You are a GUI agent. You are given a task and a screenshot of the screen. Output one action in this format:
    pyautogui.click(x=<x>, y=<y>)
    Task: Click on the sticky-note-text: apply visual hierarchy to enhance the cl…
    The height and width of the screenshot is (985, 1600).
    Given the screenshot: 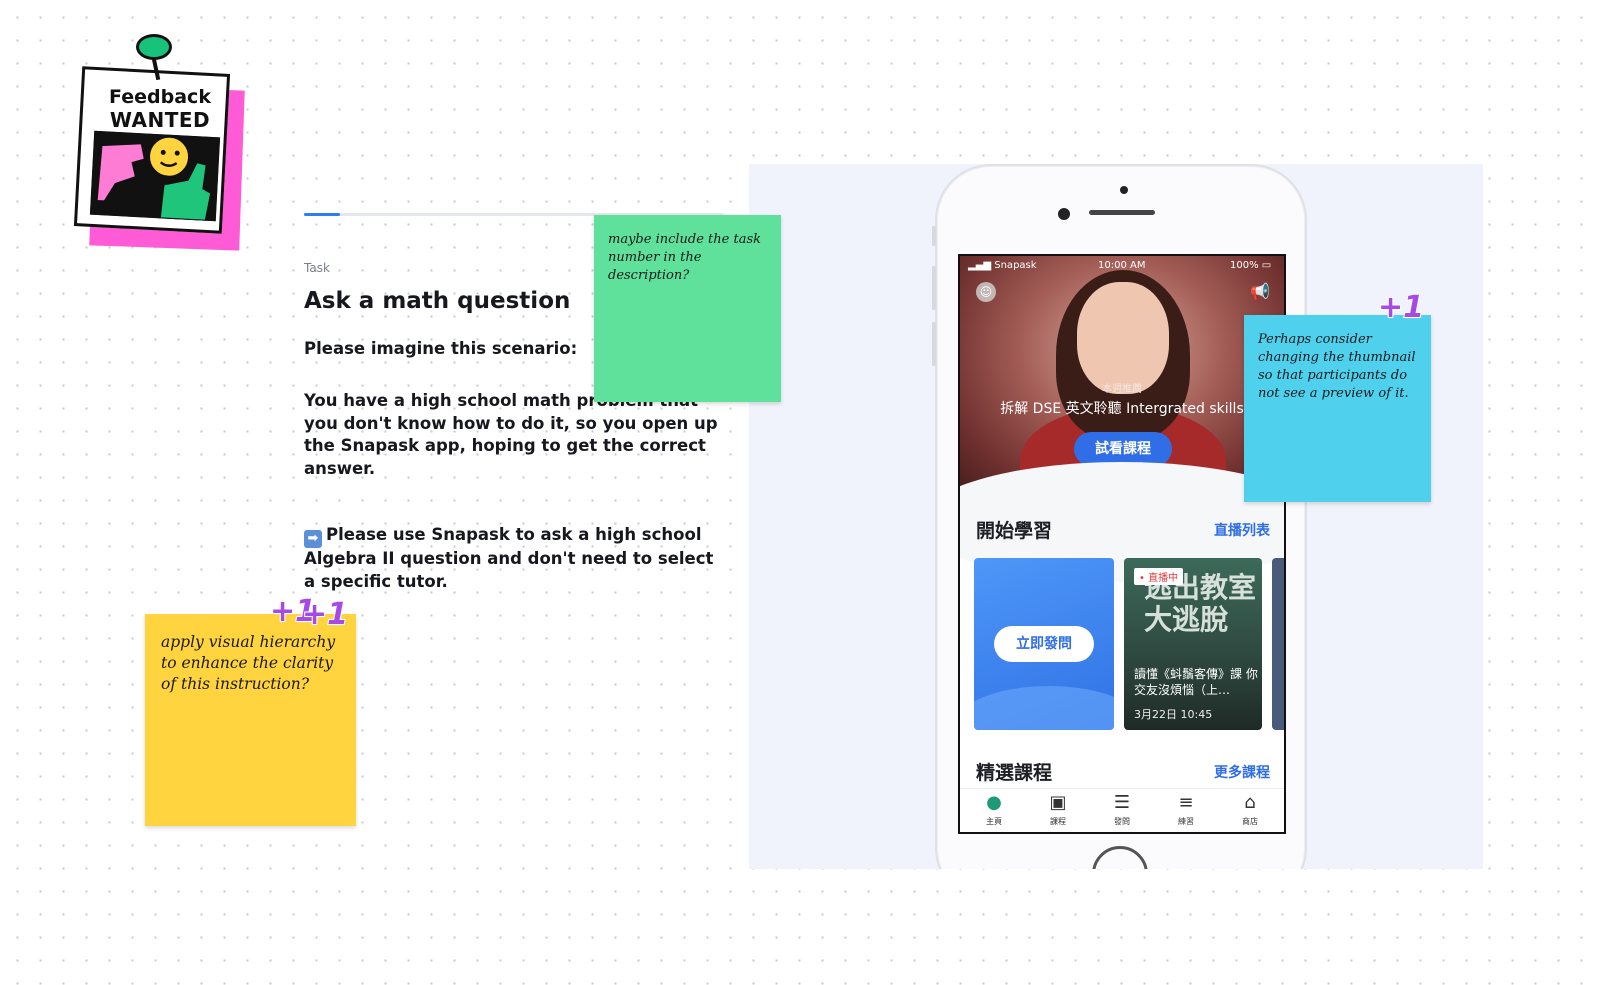 What is the action you would take?
    pyautogui.click(x=248, y=663)
    